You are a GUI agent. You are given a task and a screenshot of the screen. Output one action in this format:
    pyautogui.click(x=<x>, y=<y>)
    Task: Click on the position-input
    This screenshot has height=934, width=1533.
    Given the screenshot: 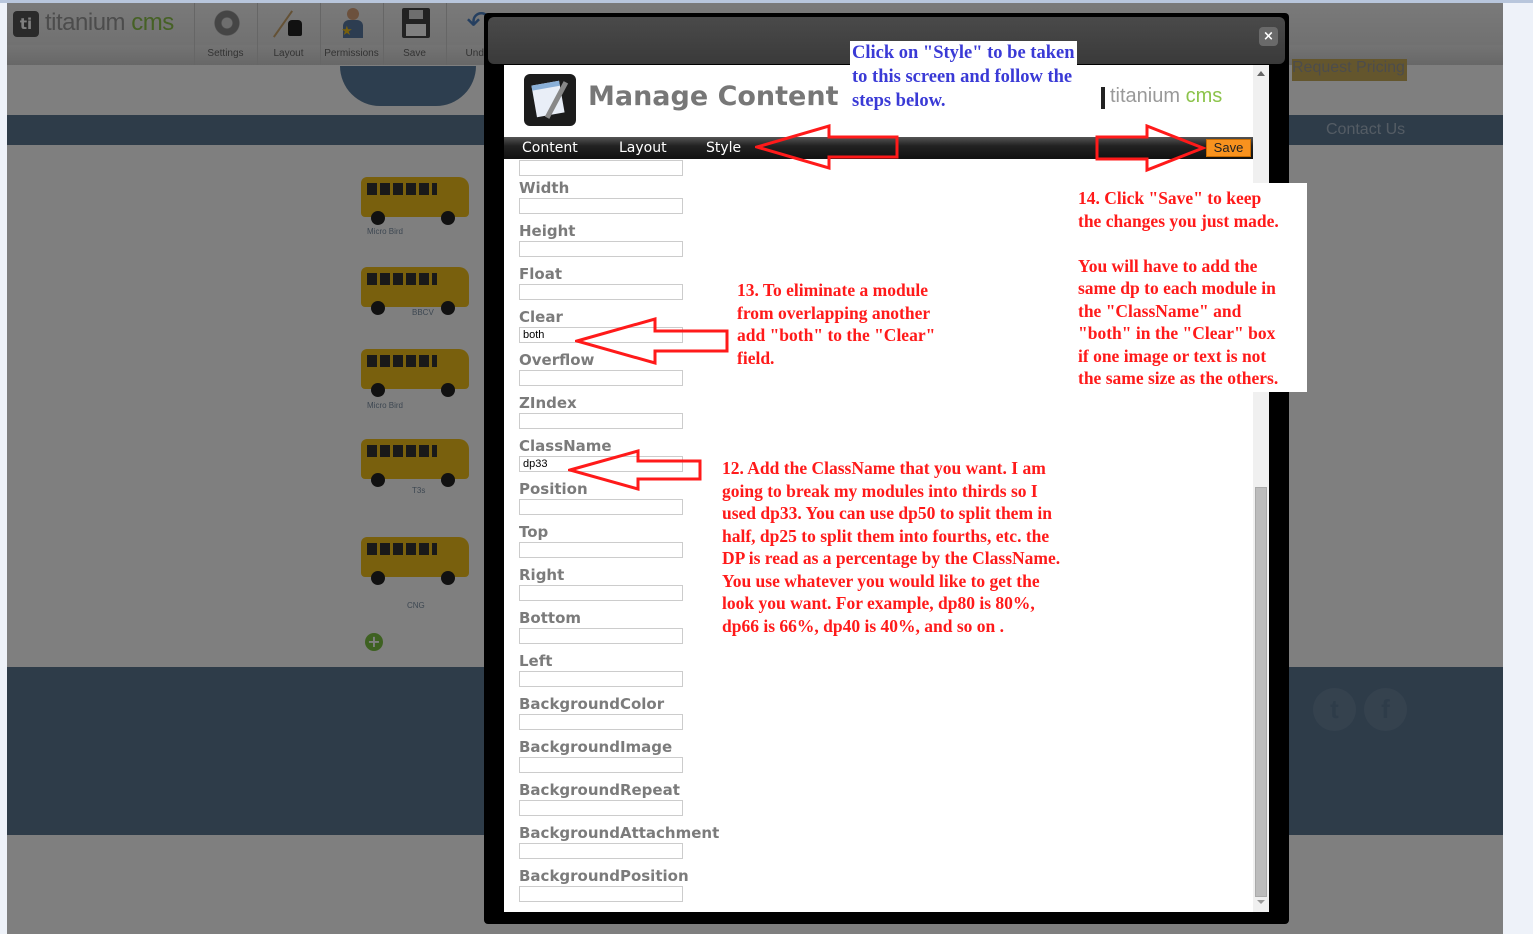 What is the action you would take?
    pyautogui.click(x=601, y=507)
    